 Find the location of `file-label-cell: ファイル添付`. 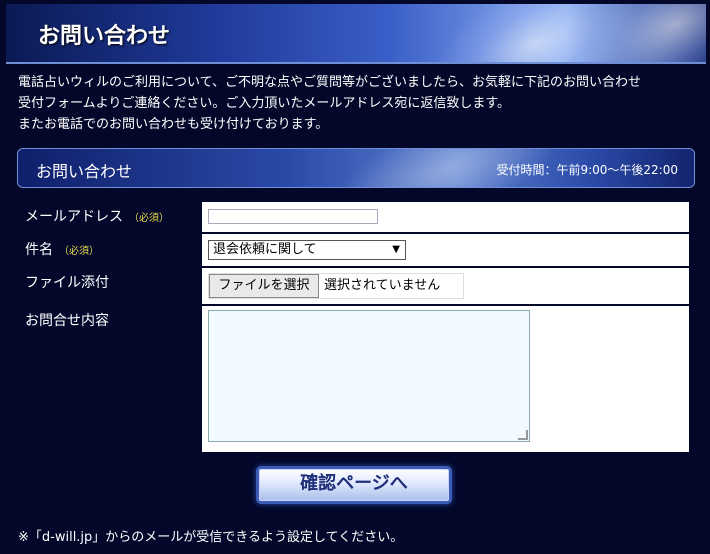

file-label-cell: ファイル添付 is located at coordinates (111, 286).